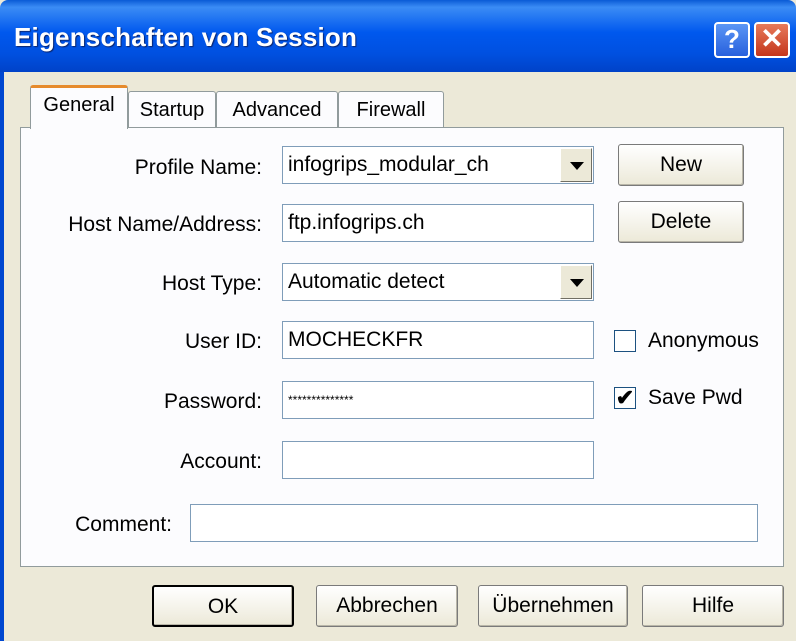 This screenshot has height=641, width=796. I want to click on window-title: Eigenschaften von Session, so click(186, 37).